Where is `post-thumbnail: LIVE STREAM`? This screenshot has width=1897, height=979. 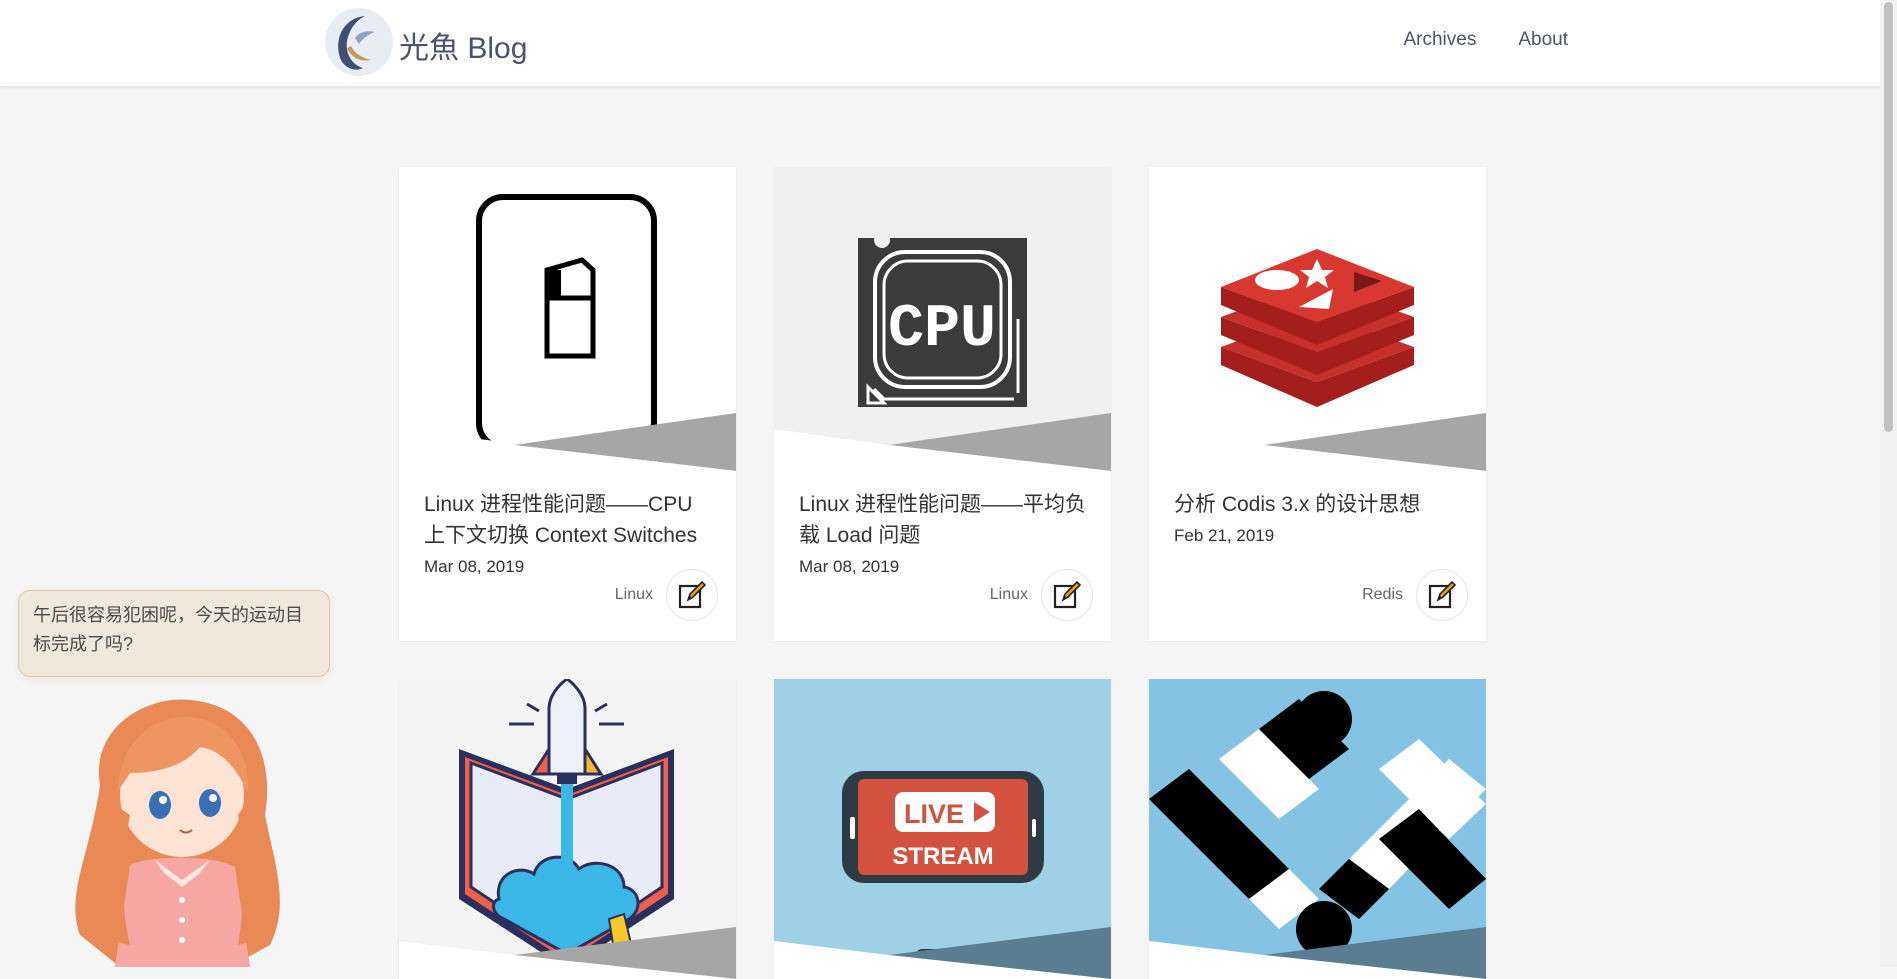 post-thumbnail: LIVE STREAM is located at coordinates (942, 829).